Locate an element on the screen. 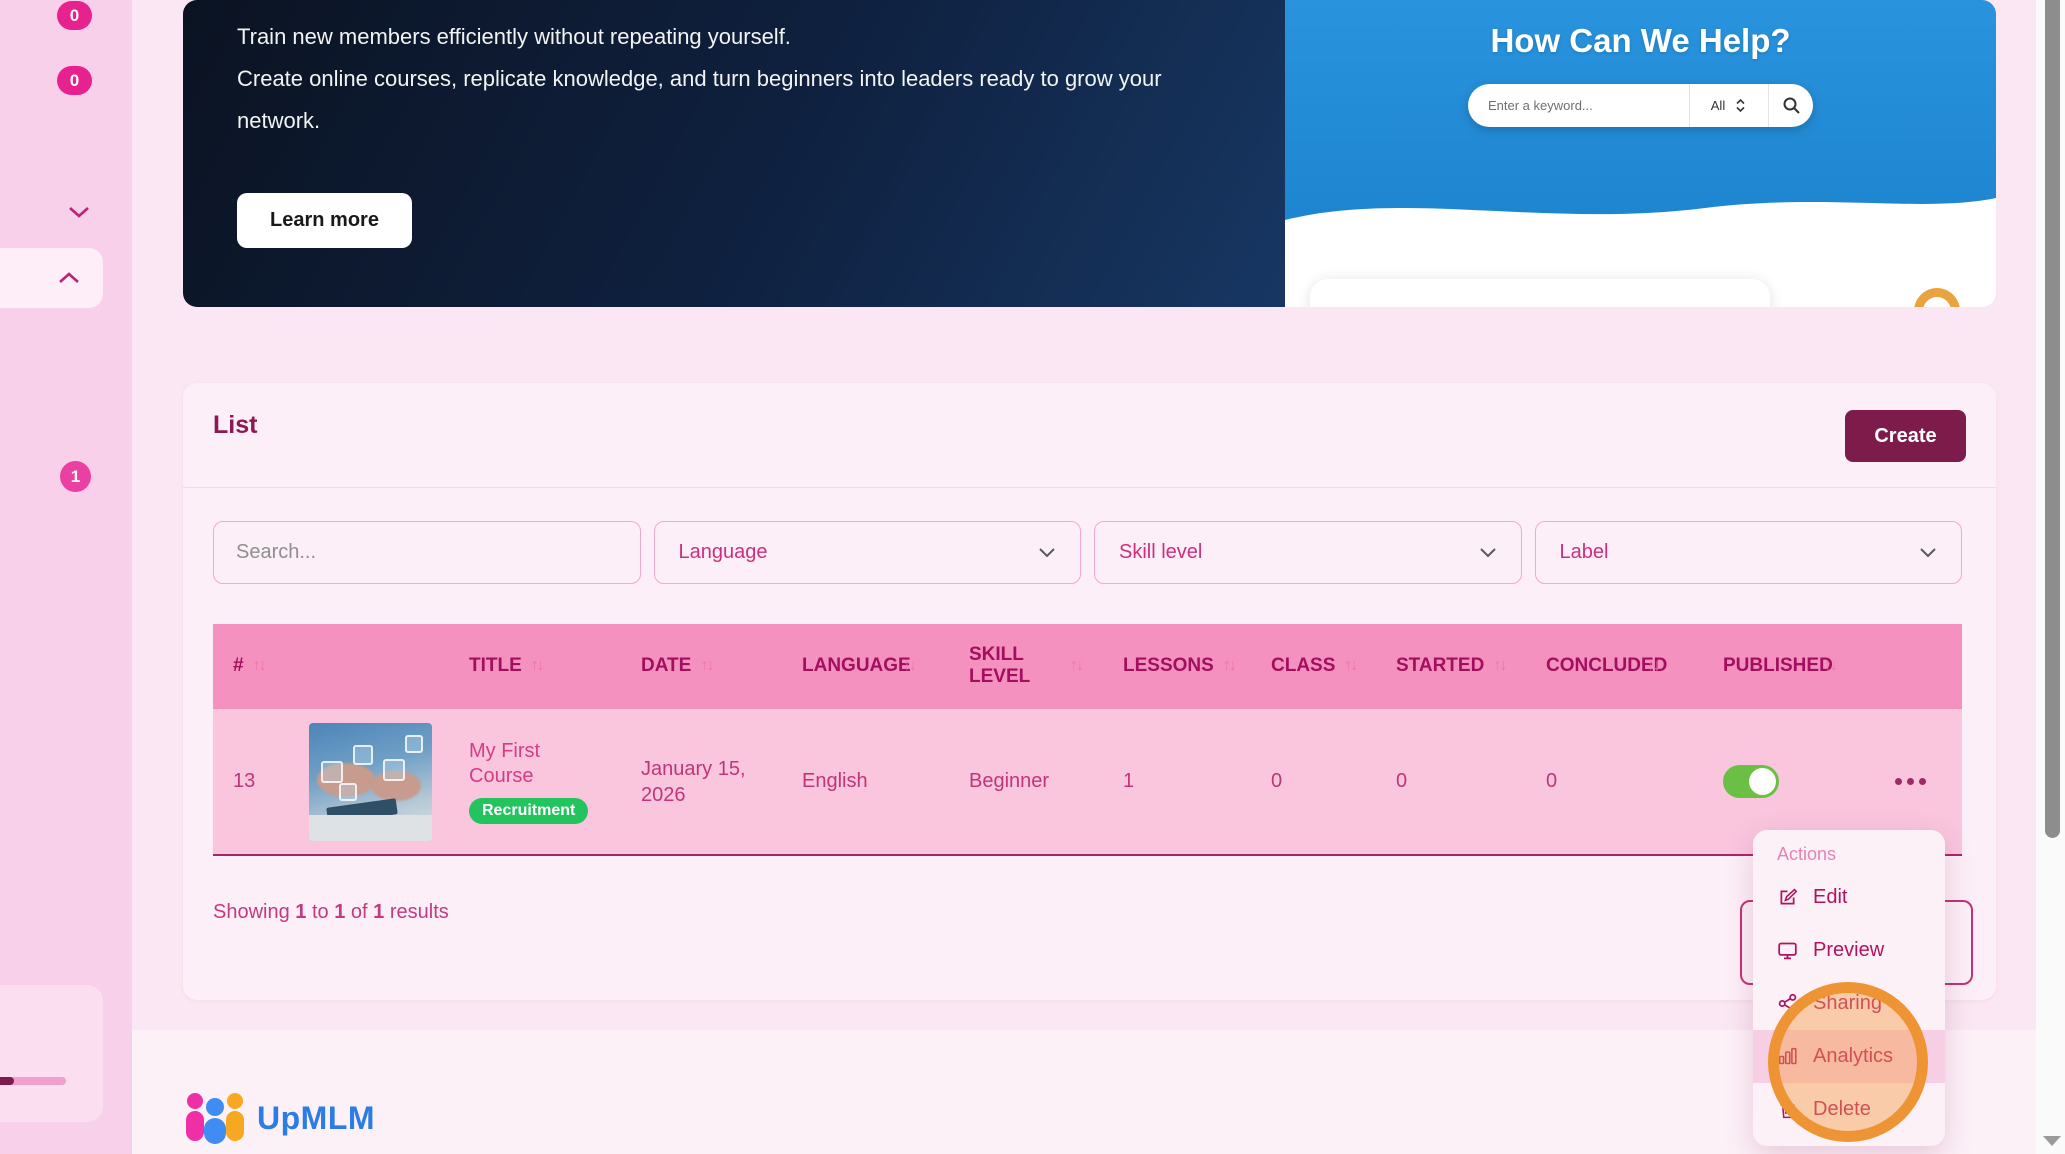 The width and height of the screenshot is (2065, 1154). course-thumbnail is located at coordinates (370, 781).